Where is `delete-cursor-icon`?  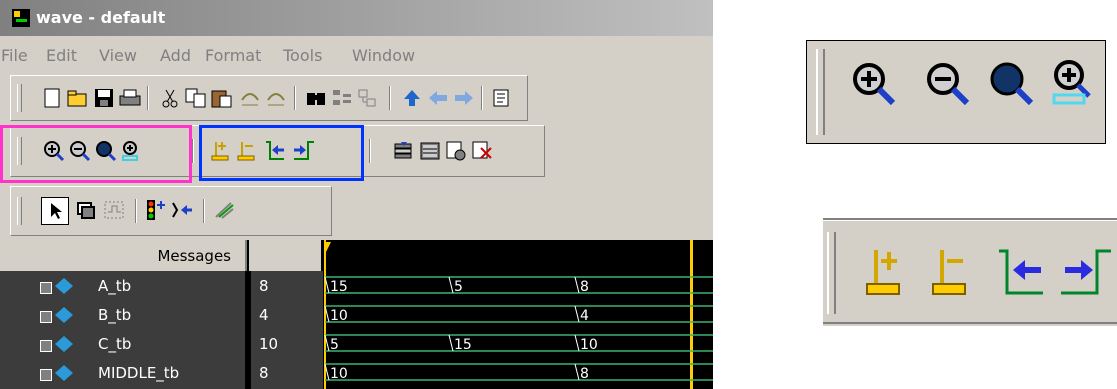
delete-cursor-icon is located at coordinates (953, 274).